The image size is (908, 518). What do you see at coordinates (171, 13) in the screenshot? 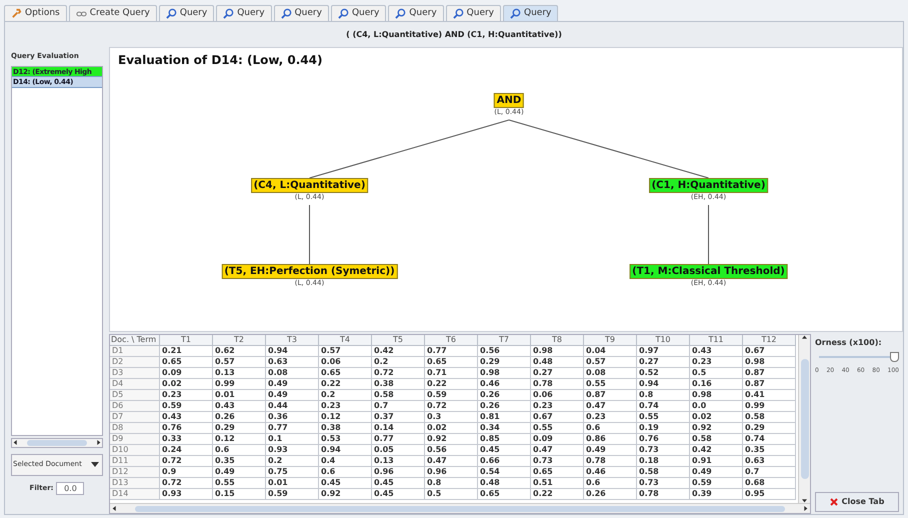
I see `magnifier-icon` at bounding box center [171, 13].